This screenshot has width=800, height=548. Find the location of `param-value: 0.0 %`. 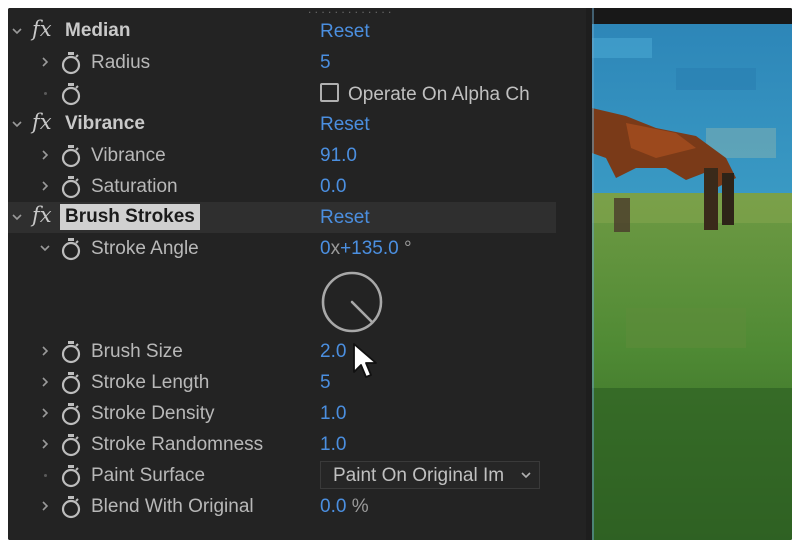

param-value: 0.0 % is located at coordinates (344, 507).